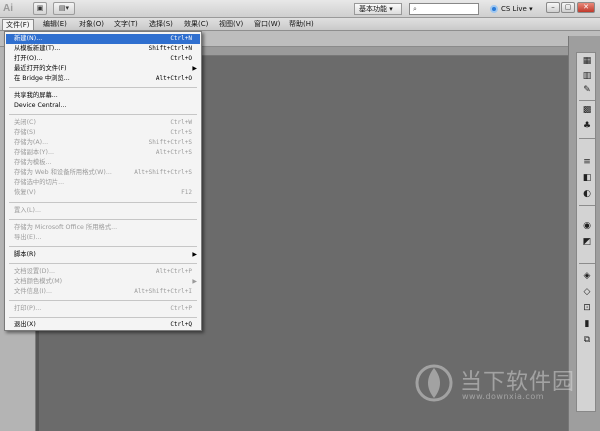  Describe the element at coordinates (103, 133) in the screenshot. I see `file-menu-save: 存储(S) Ctrl+S` at that location.